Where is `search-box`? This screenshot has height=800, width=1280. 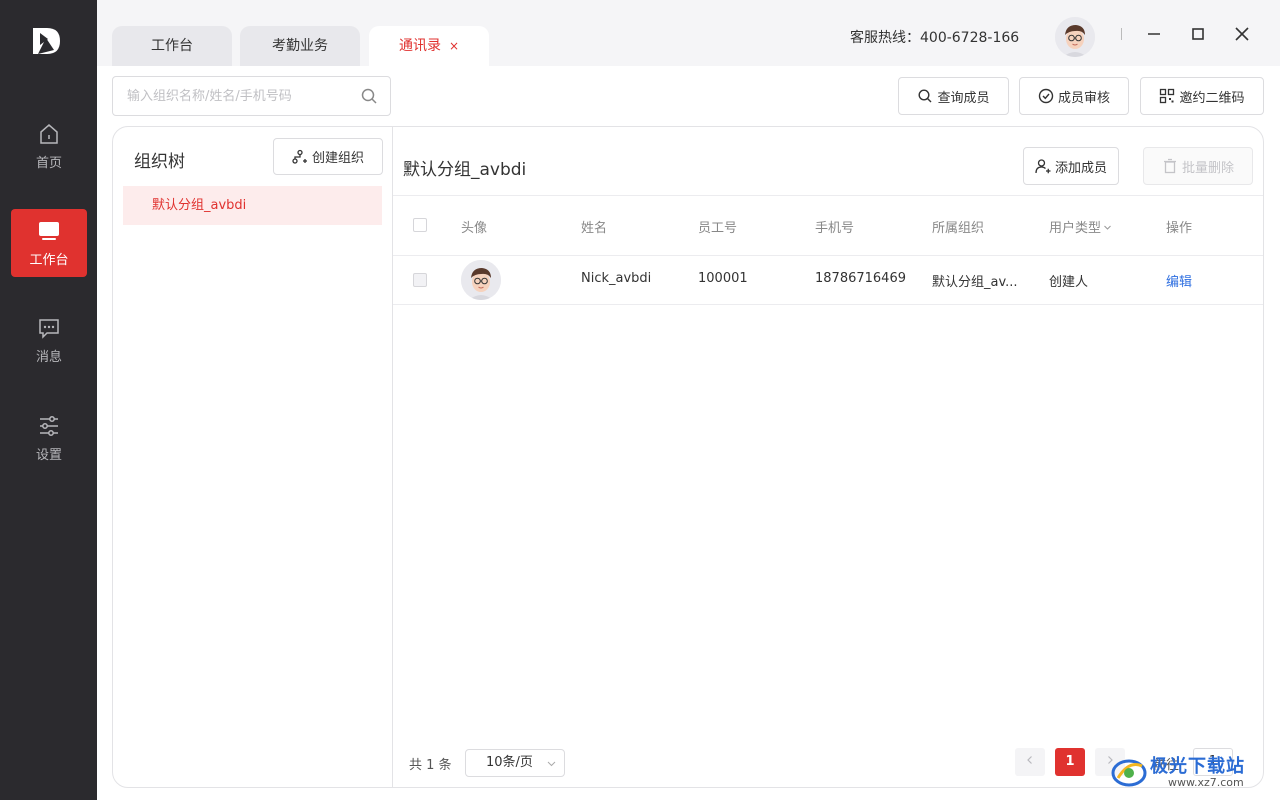 search-box is located at coordinates (251, 96).